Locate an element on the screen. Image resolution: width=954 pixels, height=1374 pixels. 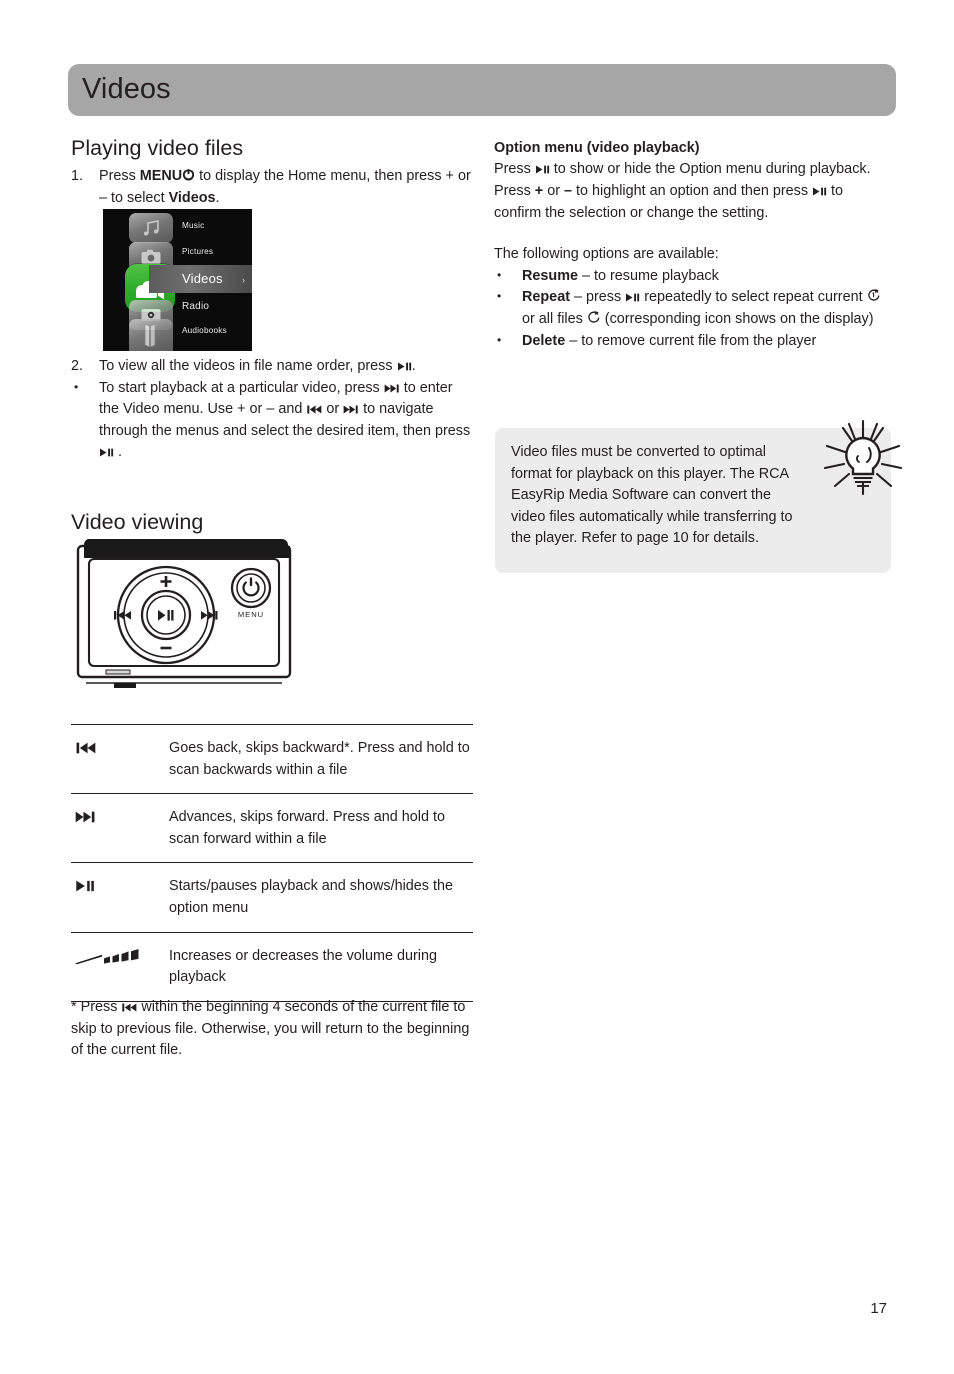
option-delete-text: – to remove current file from the player is located at coordinates (691, 340).